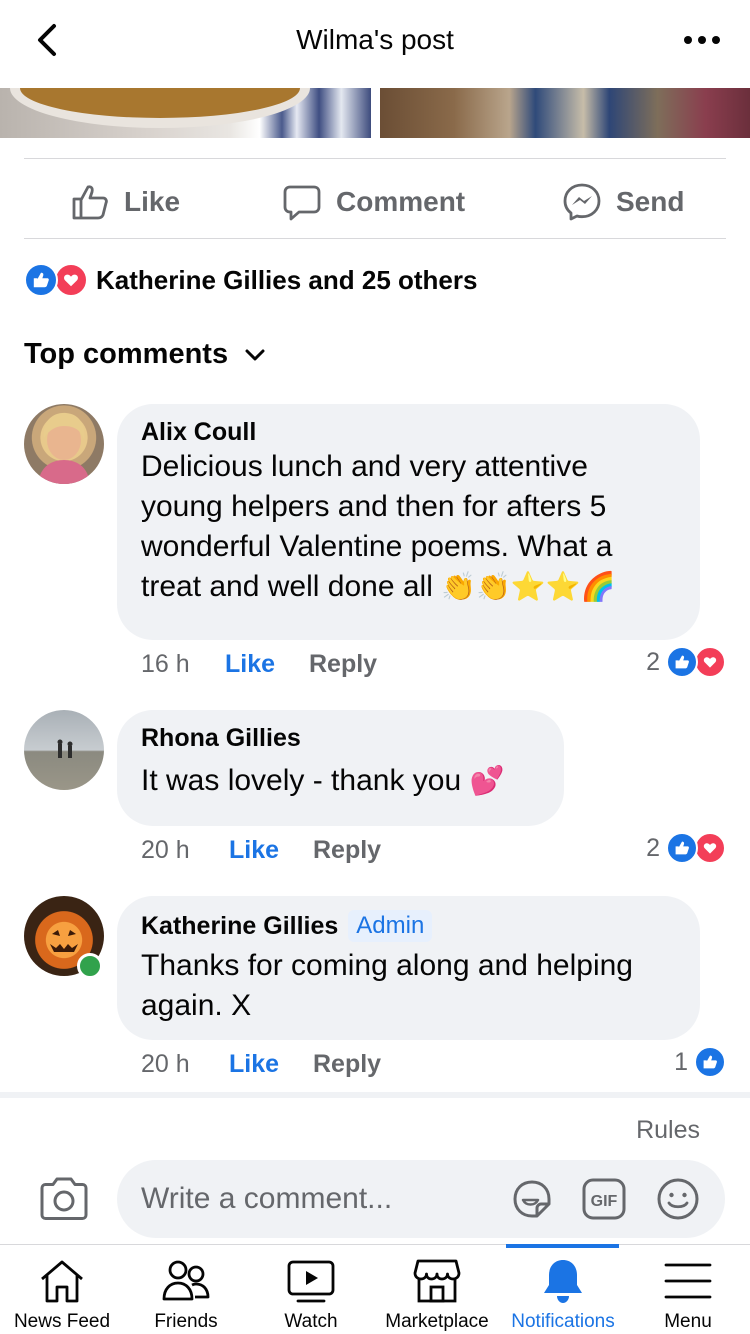 The image size is (750, 1334). I want to click on tab-menu: Menu, so click(688, 1289).